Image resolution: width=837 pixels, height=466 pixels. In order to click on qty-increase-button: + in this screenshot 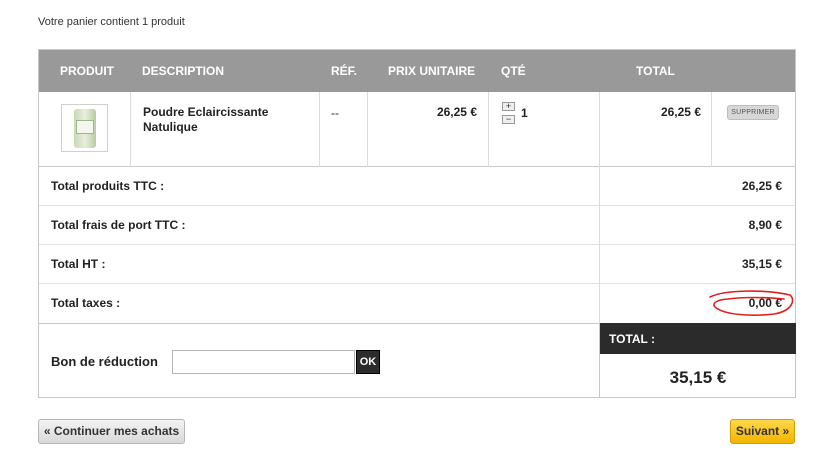, I will do `click(508, 106)`.